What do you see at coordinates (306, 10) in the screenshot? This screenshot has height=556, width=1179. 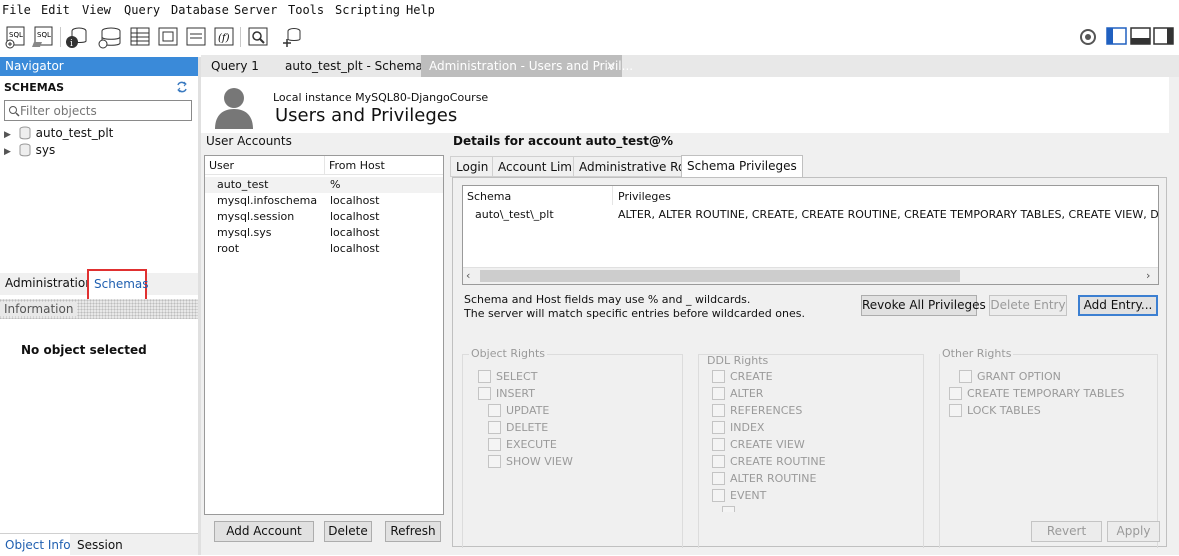 I see `menu-tools: Tools` at bounding box center [306, 10].